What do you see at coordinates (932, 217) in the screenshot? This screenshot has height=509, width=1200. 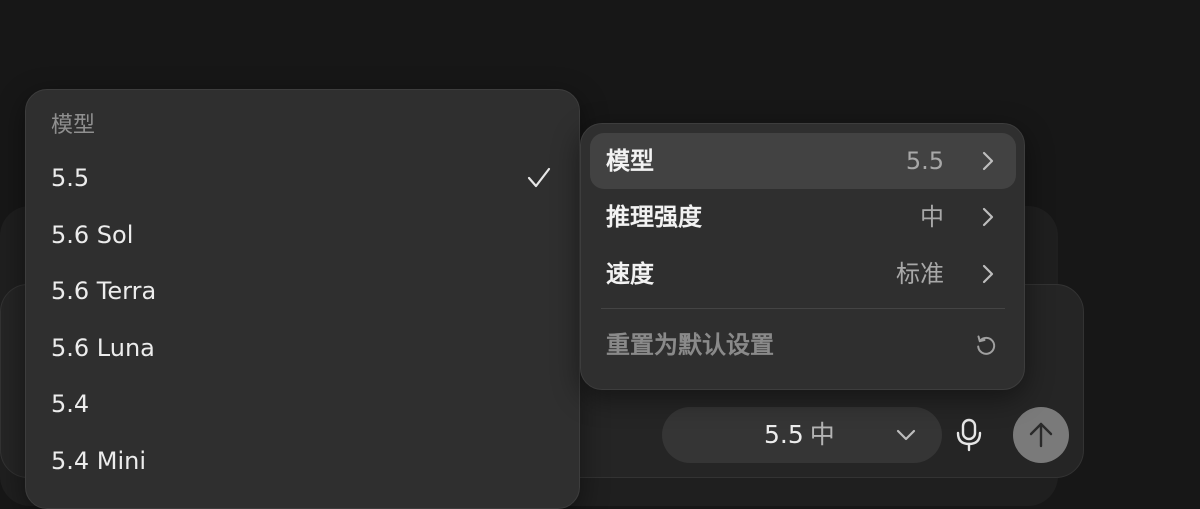 I see `settings-row-value: 中` at bounding box center [932, 217].